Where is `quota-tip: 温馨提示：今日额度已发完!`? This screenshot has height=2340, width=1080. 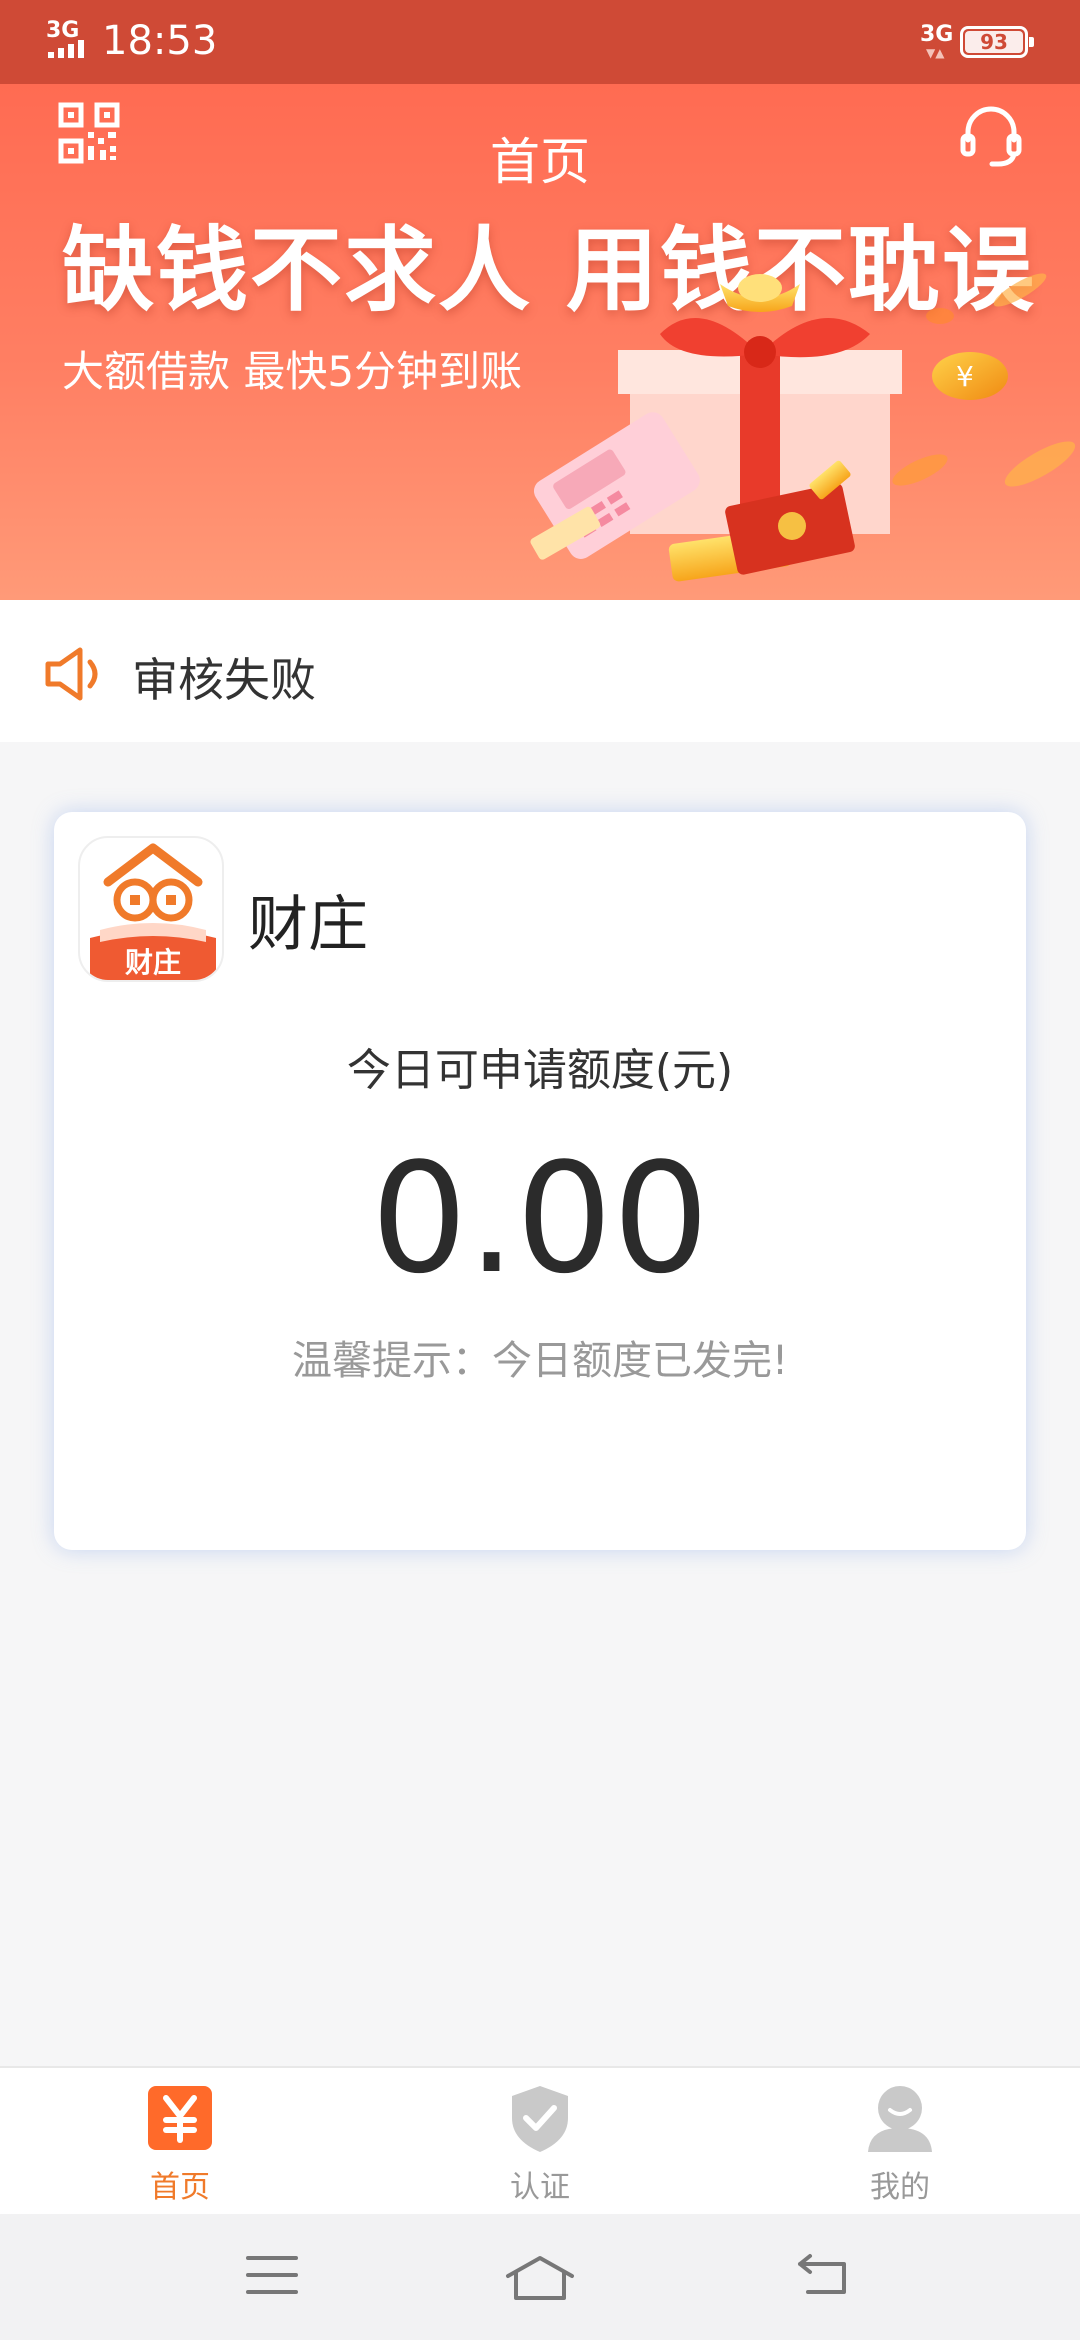 quota-tip: 温馨提示：今日额度已发完! is located at coordinates (540, 1361).